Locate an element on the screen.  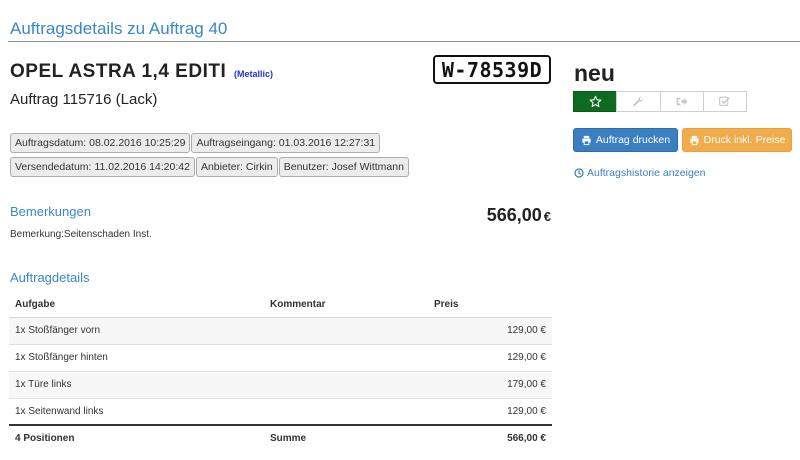
table-row: 1x Türe links 179,00 € is located at coordinates (280, 384).